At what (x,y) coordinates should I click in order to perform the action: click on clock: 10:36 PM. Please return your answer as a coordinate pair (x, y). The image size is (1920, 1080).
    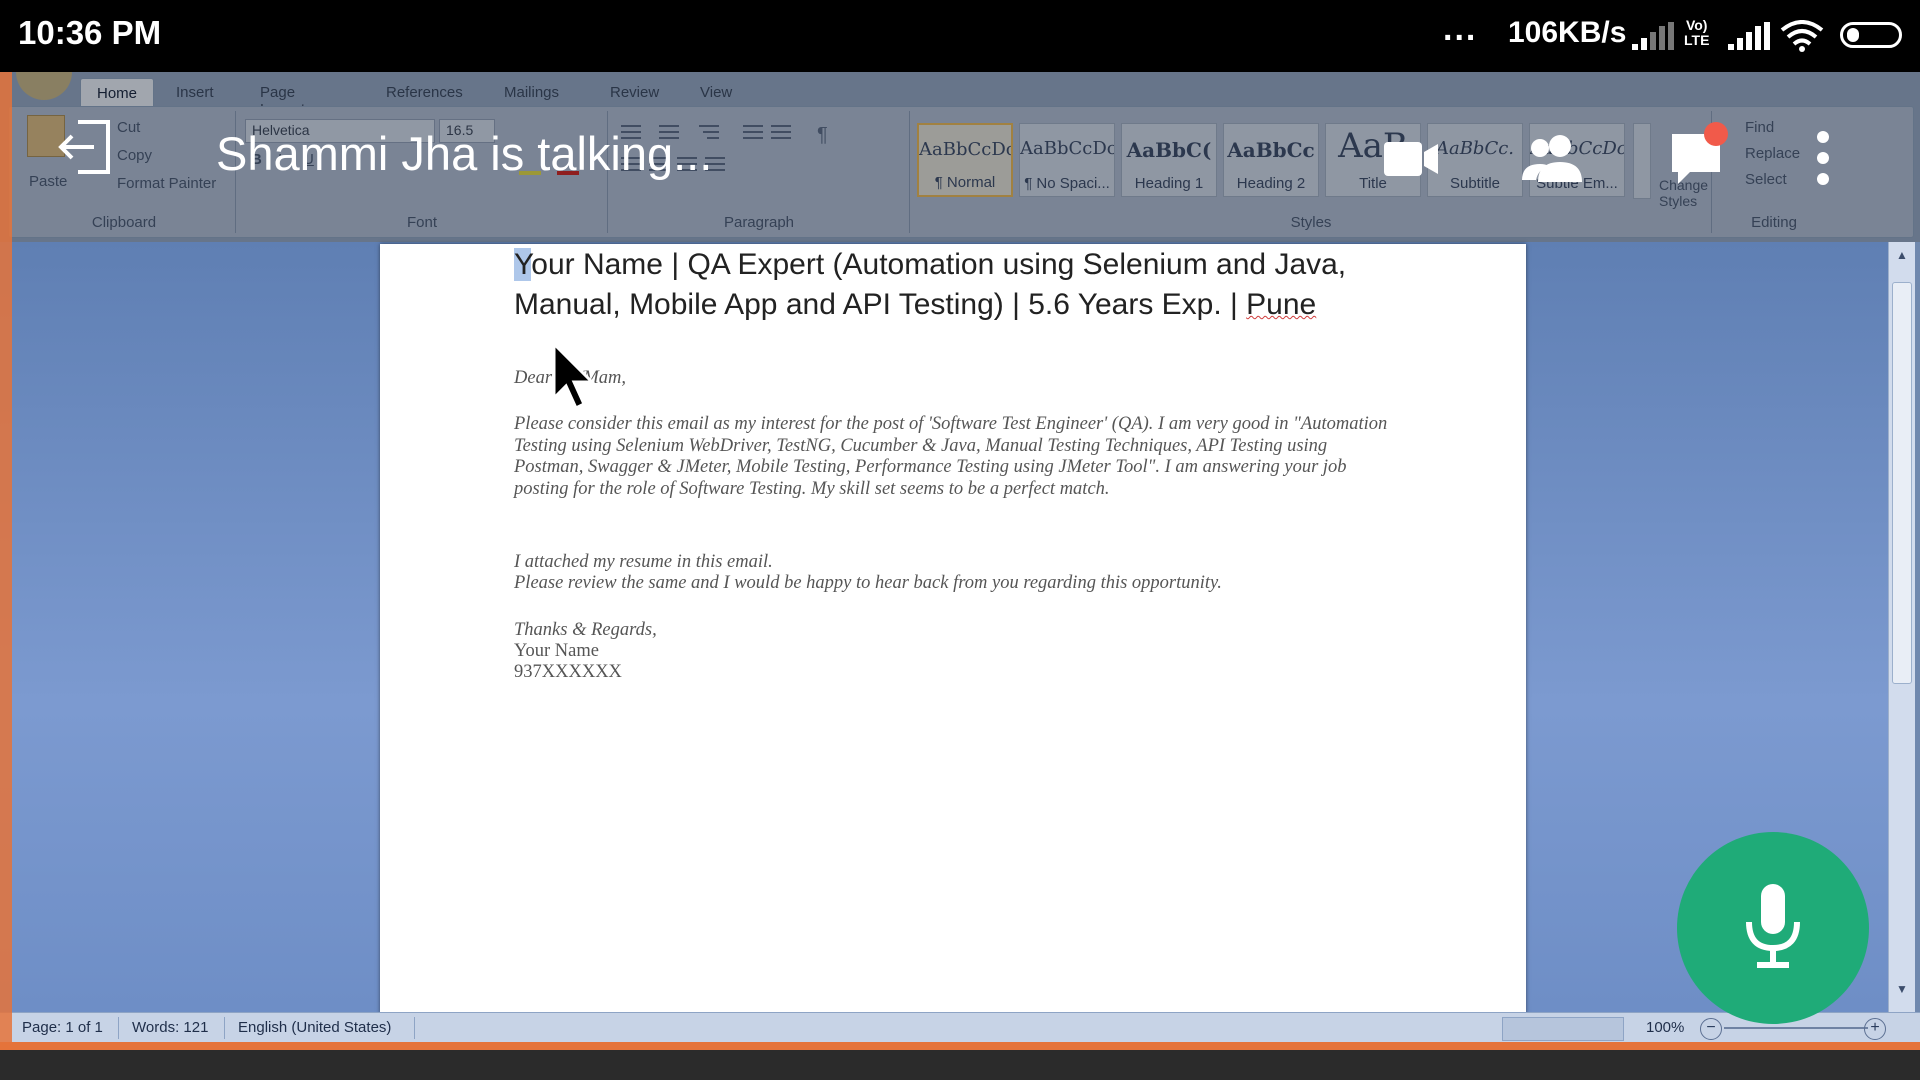
    Looking at the image, I should click on (90, 32).